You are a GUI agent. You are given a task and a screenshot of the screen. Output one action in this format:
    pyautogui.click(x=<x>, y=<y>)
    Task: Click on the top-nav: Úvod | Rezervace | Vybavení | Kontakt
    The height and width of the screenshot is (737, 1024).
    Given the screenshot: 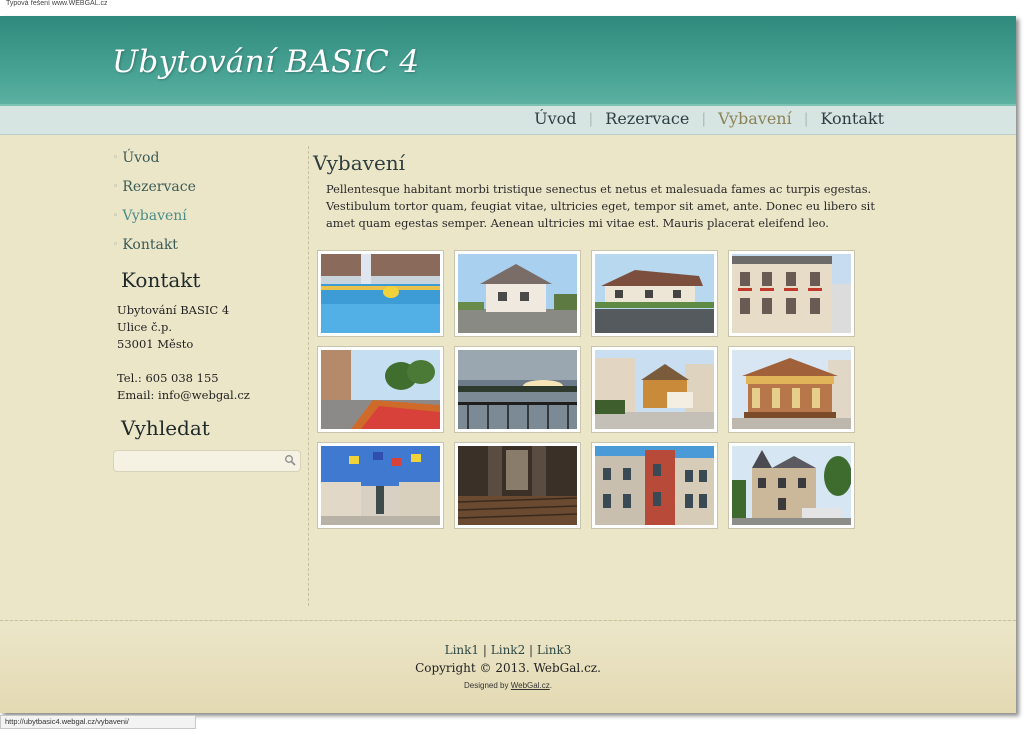 What is the action you would take?
    pyautogui.click(x=709, y=118)
    